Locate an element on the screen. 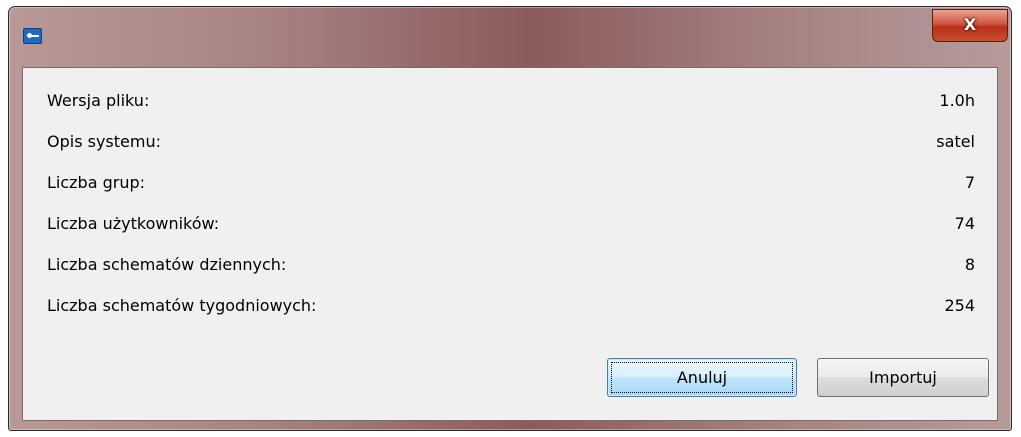 The image size is (1021, 437). info-value: 74 is located at coordinates (964, 223).